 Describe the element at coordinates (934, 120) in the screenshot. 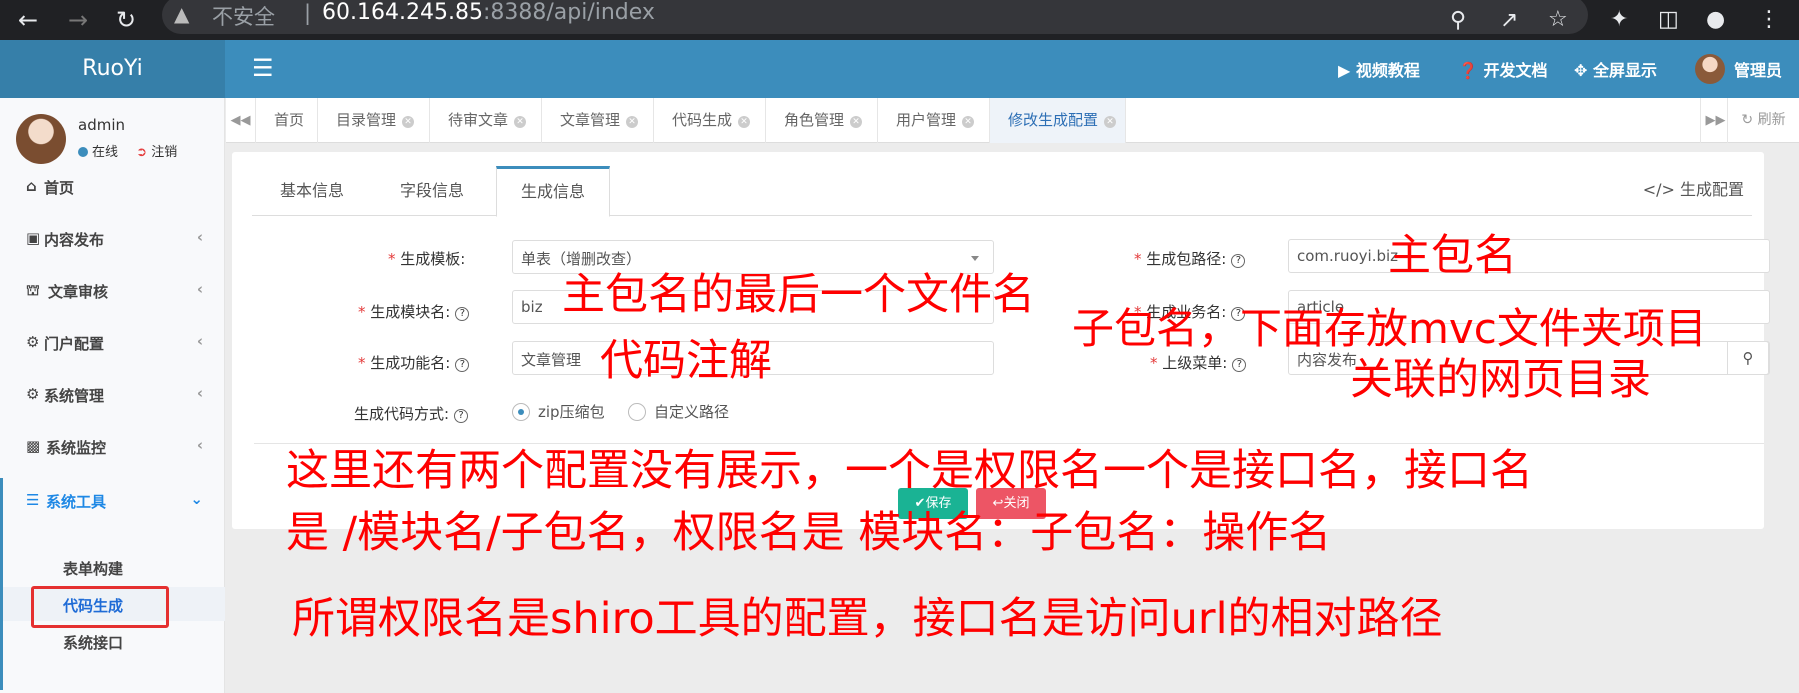

I see `tab-user: 用户管理 ✕` at that location.